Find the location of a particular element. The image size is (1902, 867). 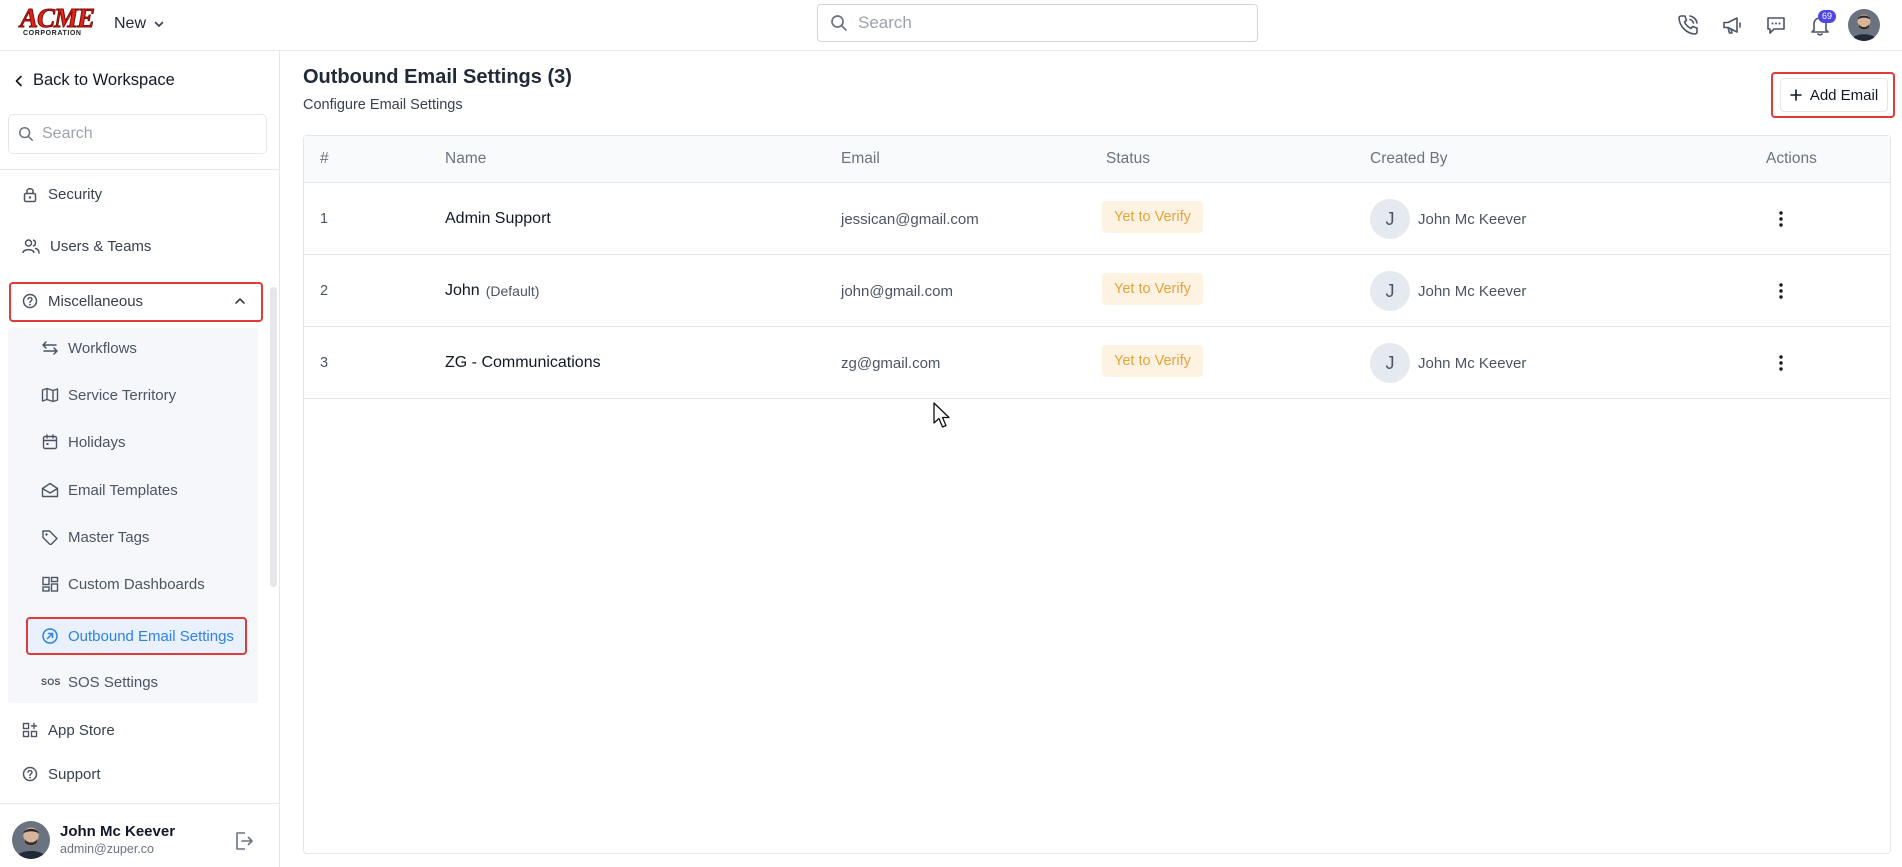

top-bar: ACME CORPORATION New 69 is located at coordinates (951, 25).